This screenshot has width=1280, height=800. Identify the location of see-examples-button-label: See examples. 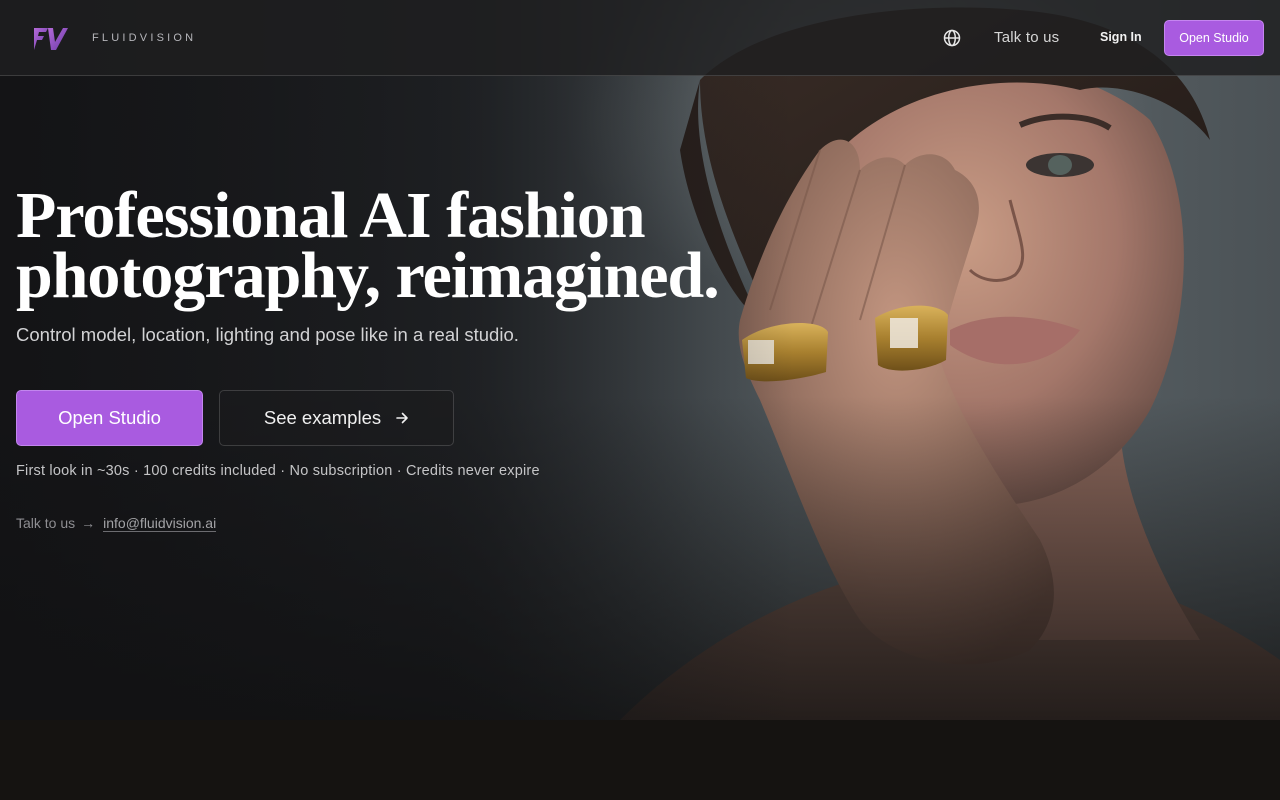
(322, 417).